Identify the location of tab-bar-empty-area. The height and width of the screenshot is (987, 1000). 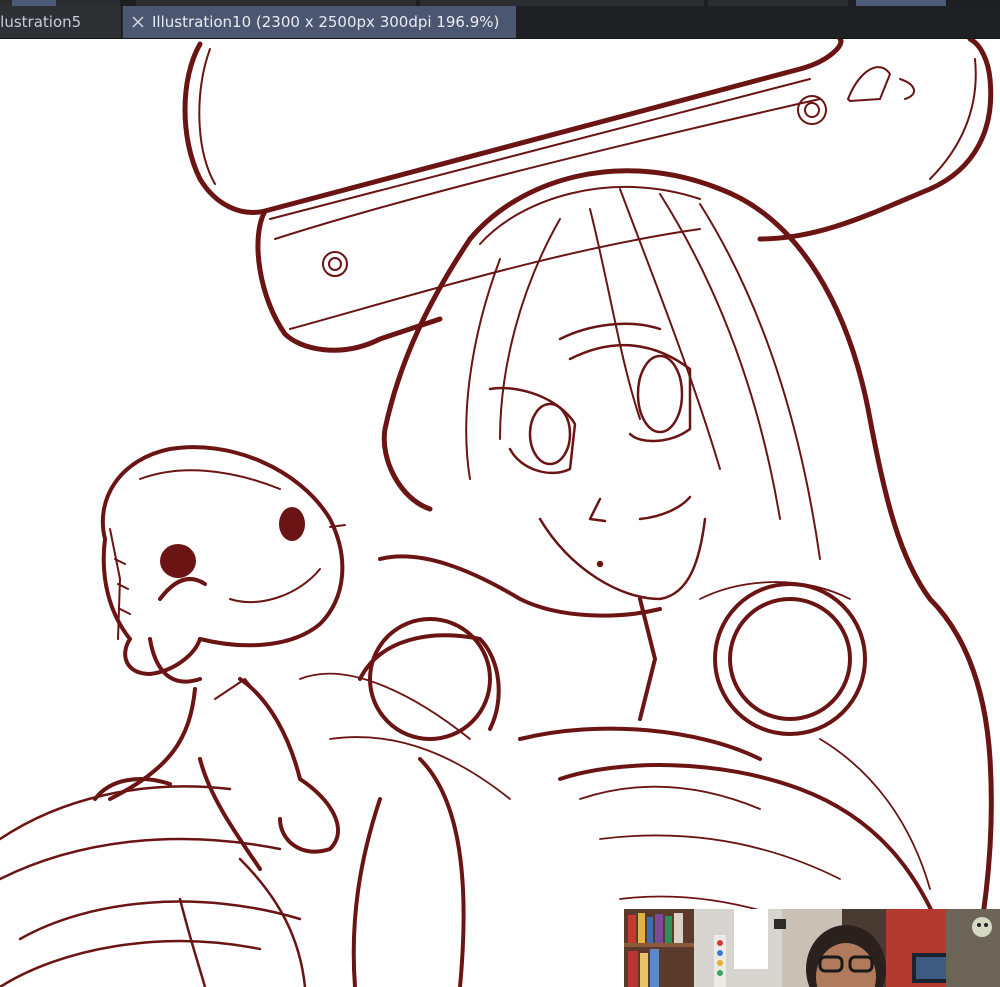
(758, 22).